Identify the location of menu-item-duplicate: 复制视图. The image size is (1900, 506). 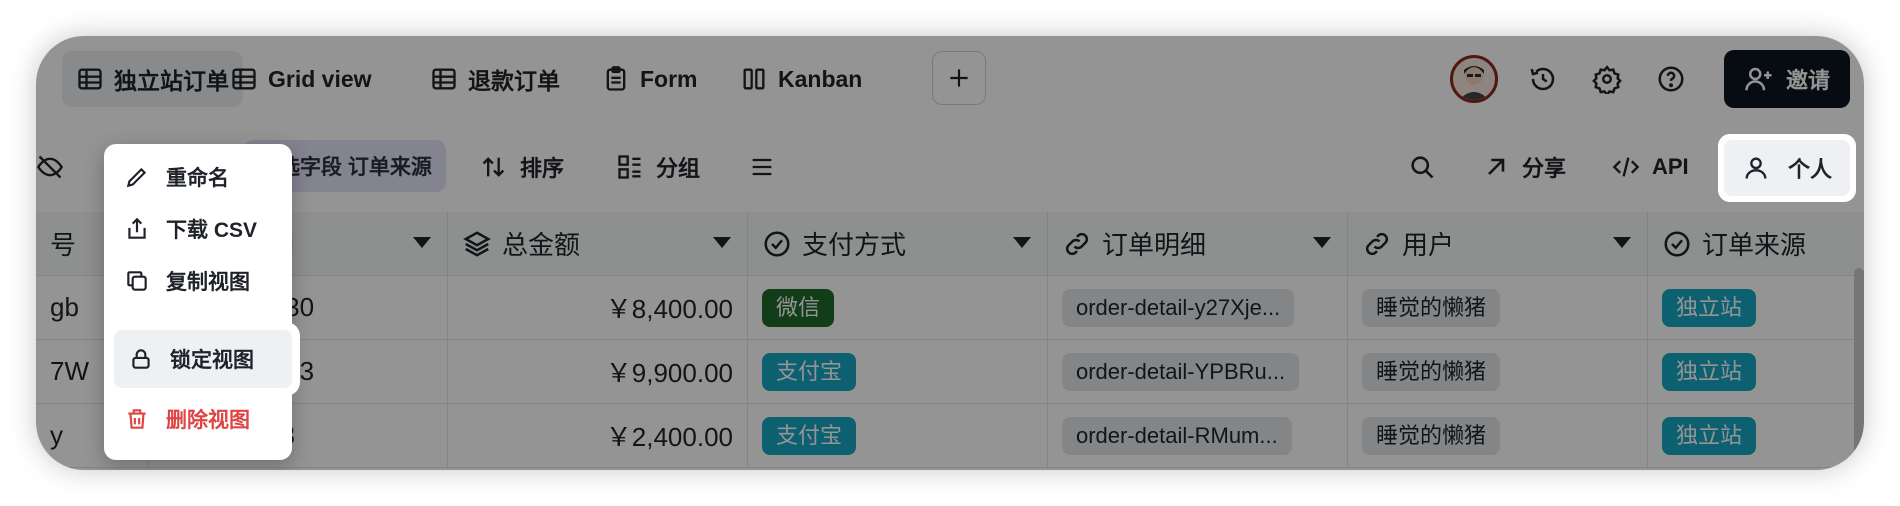
(187, 281).